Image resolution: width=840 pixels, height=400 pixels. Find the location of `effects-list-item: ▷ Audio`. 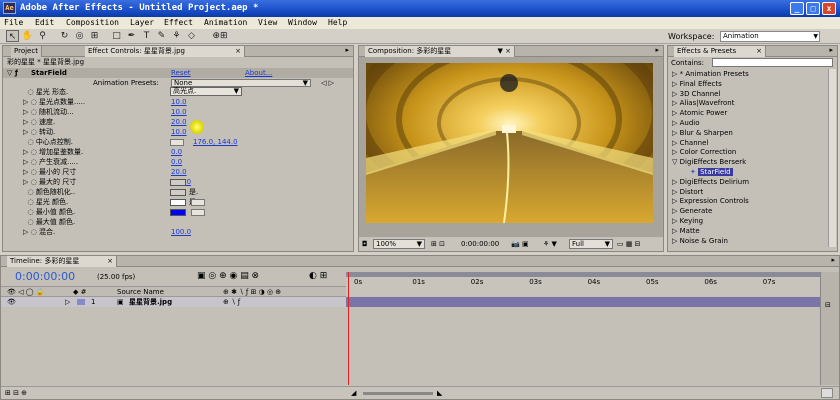

effects-list-item: ▷ Audio is located at coordinates (686, 123).